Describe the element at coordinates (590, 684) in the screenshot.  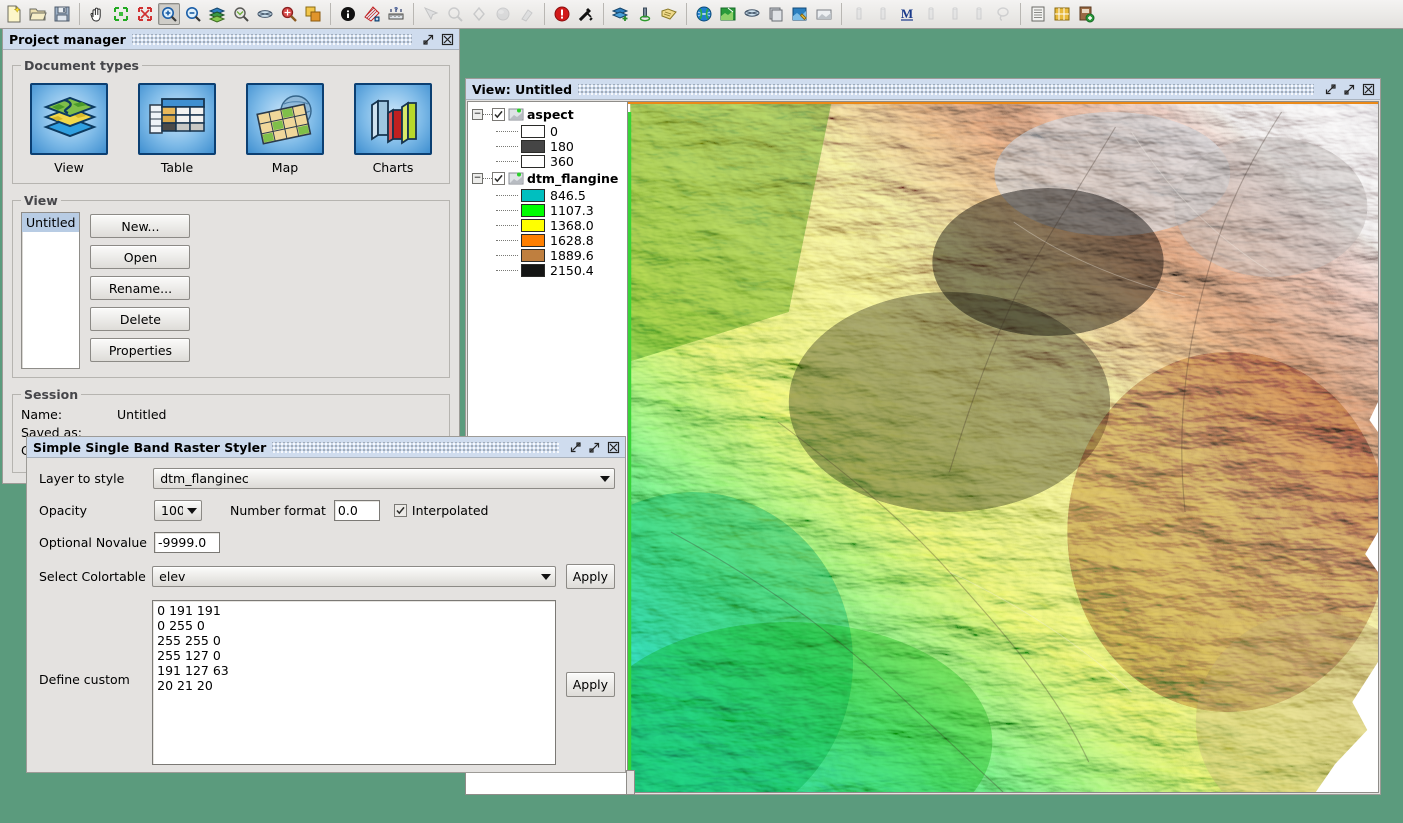
I see `apply-custom-button: Apply` at that location.